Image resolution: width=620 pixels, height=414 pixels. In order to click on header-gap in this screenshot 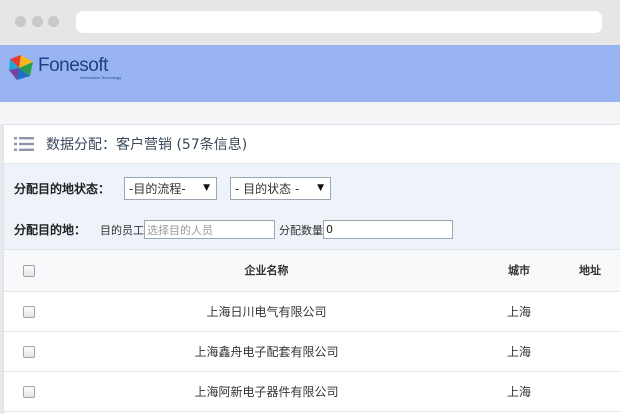, I will do `click(310, 113)`.